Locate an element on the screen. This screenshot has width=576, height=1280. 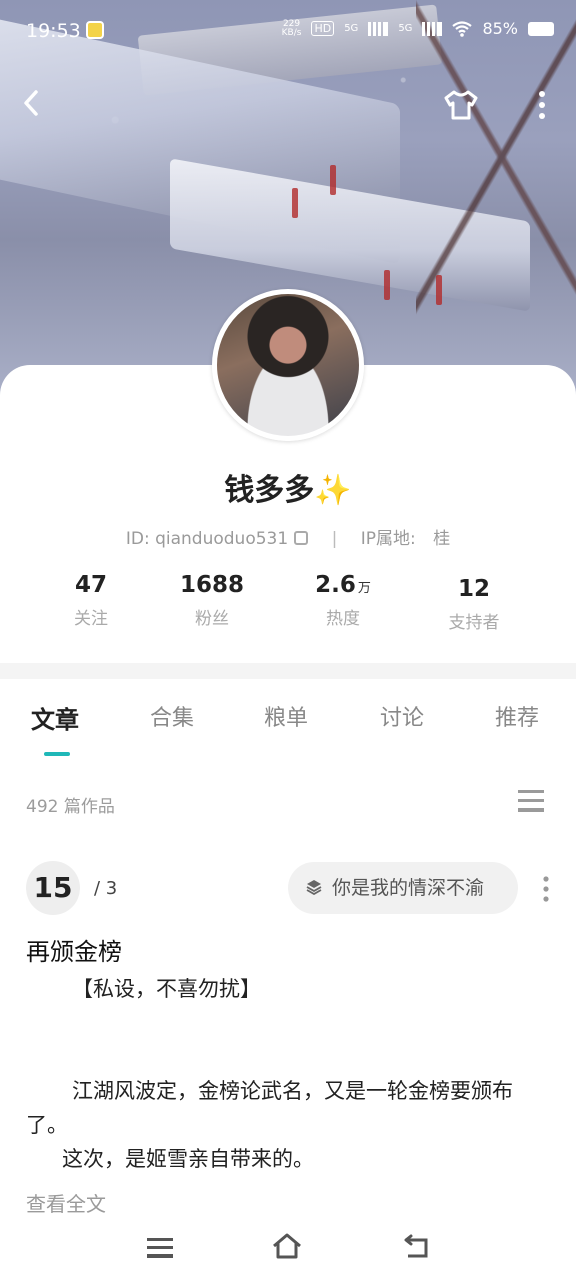
stat-label: 粉丝 is located at coordinates (212, 619).